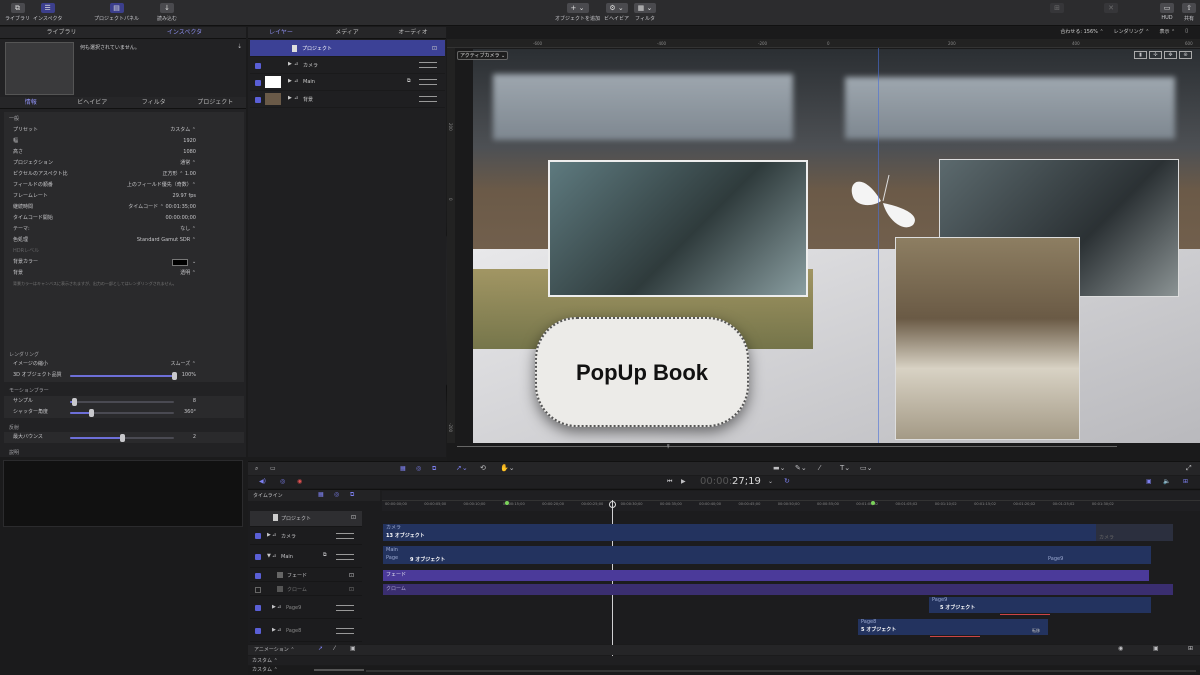  Describe the element at coordinates (778, 589) in the screenshot. I see `bar-chrome: クローム` at that location.